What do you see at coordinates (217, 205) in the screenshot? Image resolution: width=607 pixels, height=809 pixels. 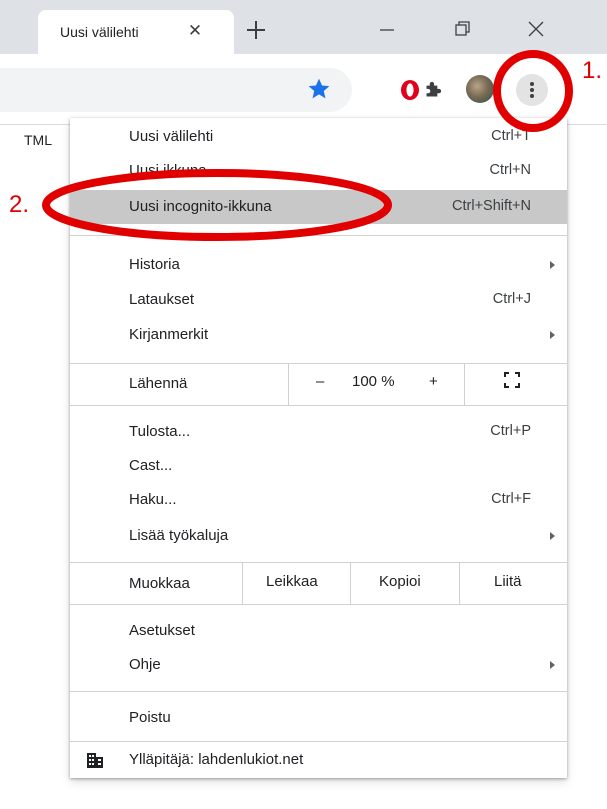 I see `annotation-ellipse-incognito` at bounding box center [217, 205].